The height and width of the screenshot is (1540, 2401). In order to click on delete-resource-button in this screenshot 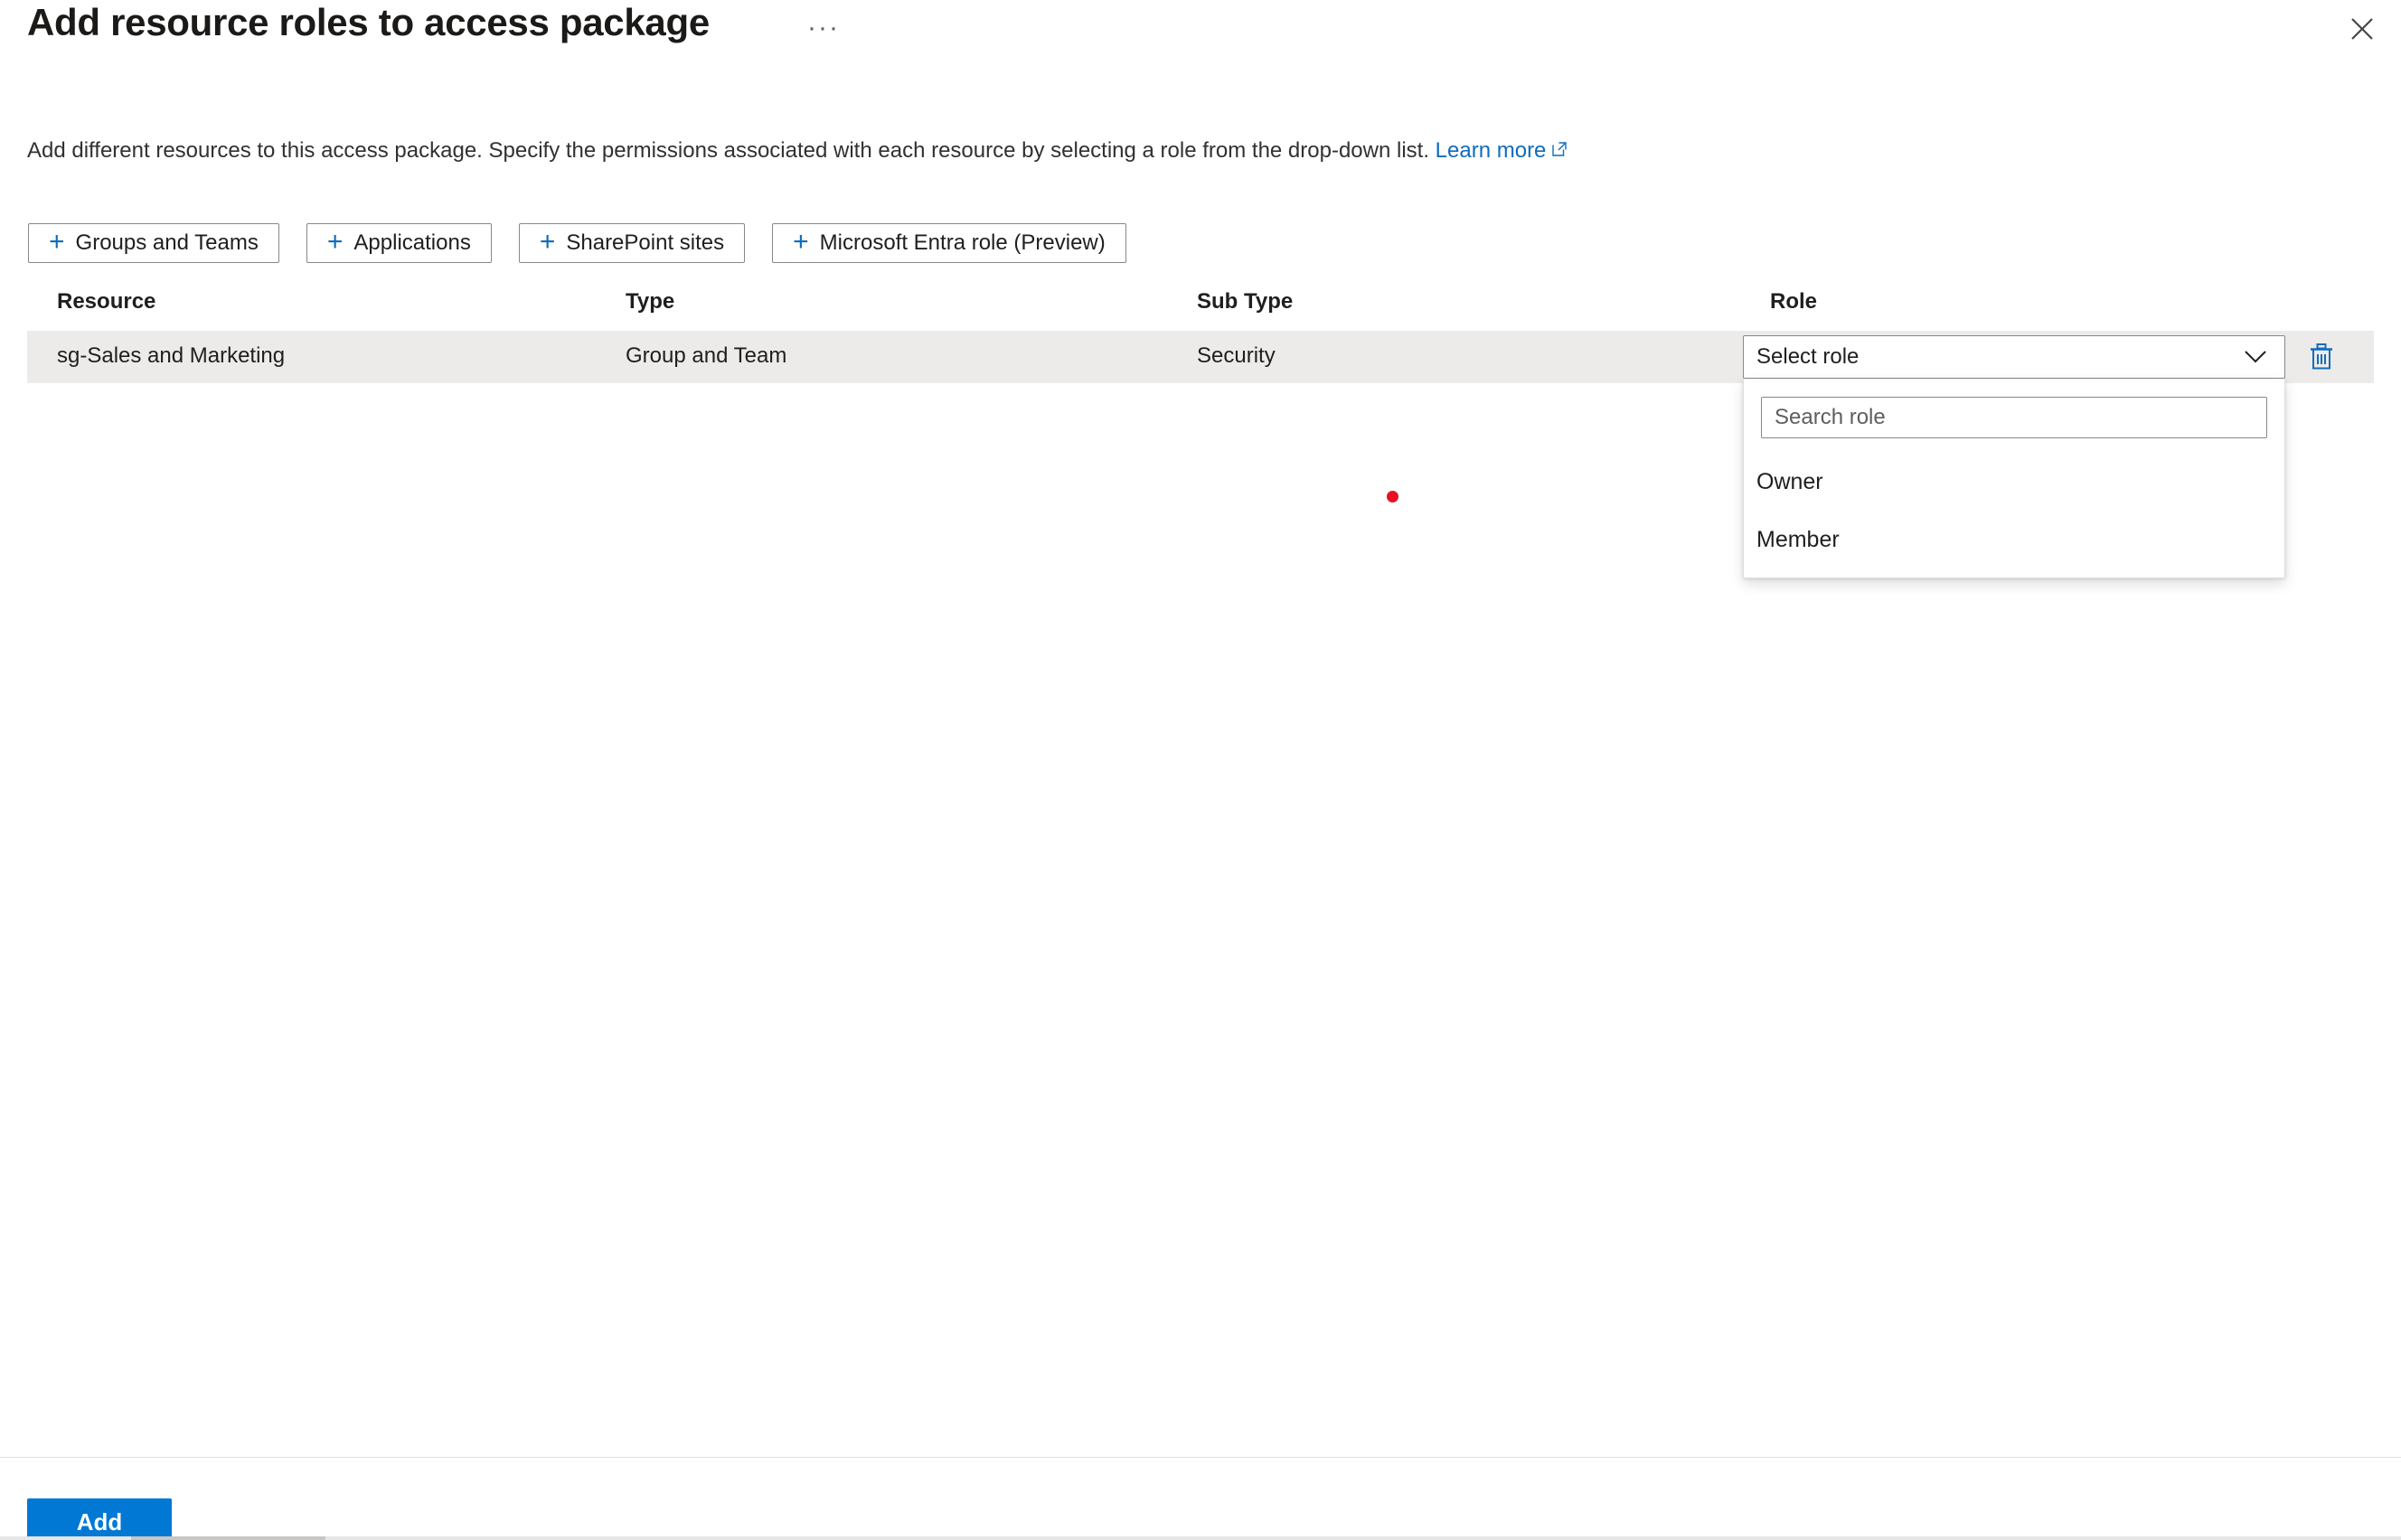, I will do `click(2321, 358)`.